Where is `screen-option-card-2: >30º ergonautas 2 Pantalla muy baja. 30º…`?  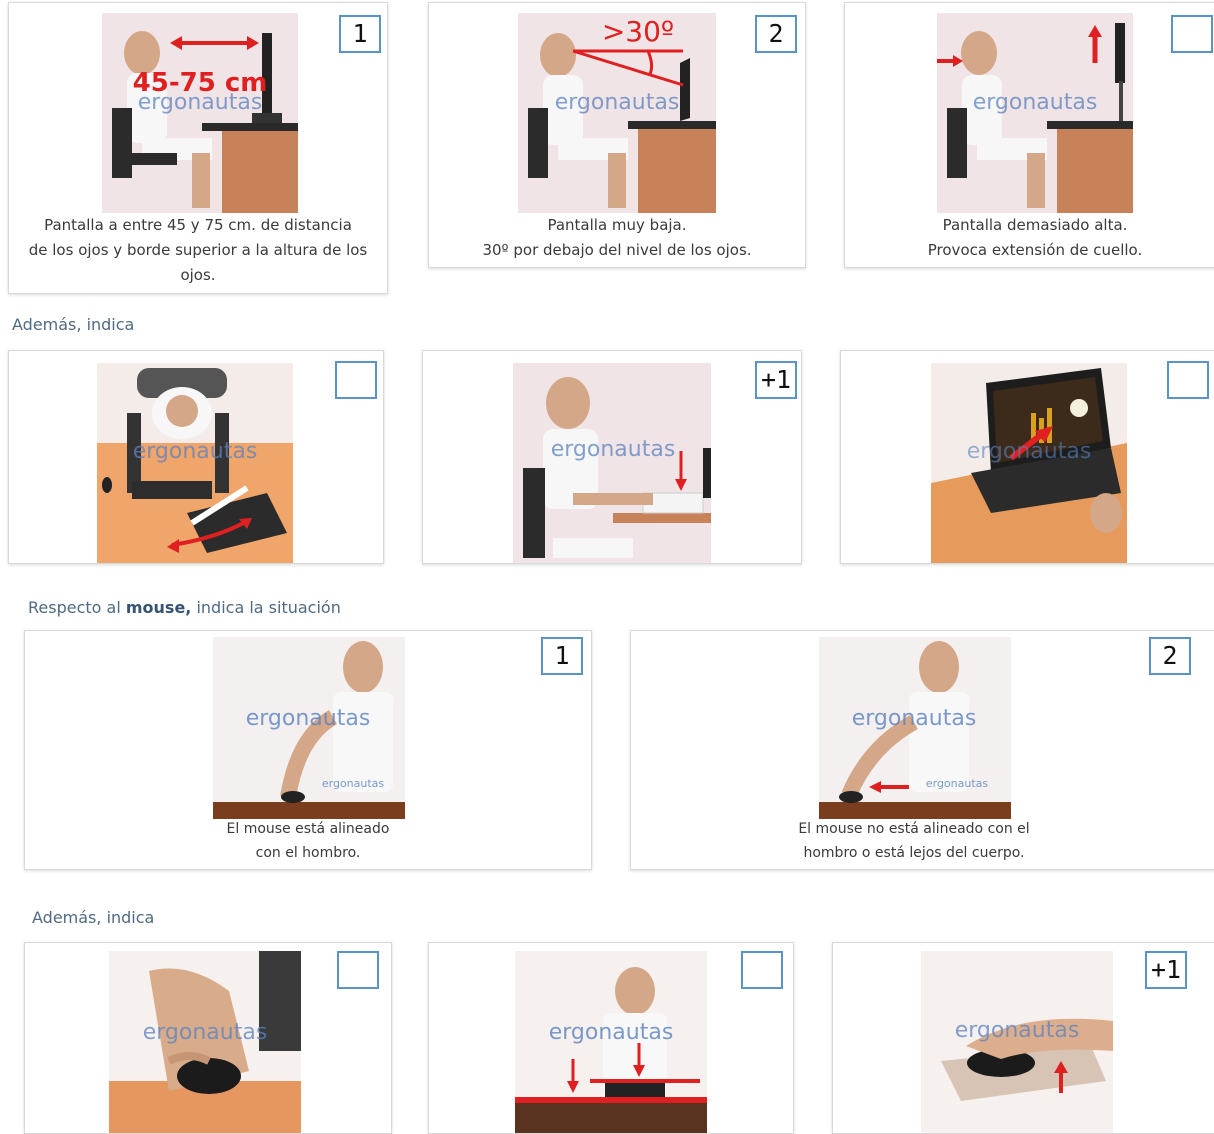
screen-option-card-2: >30º ergonautas 2 Pantalla muy baja. 30º… is located at coordinates (617, 135).